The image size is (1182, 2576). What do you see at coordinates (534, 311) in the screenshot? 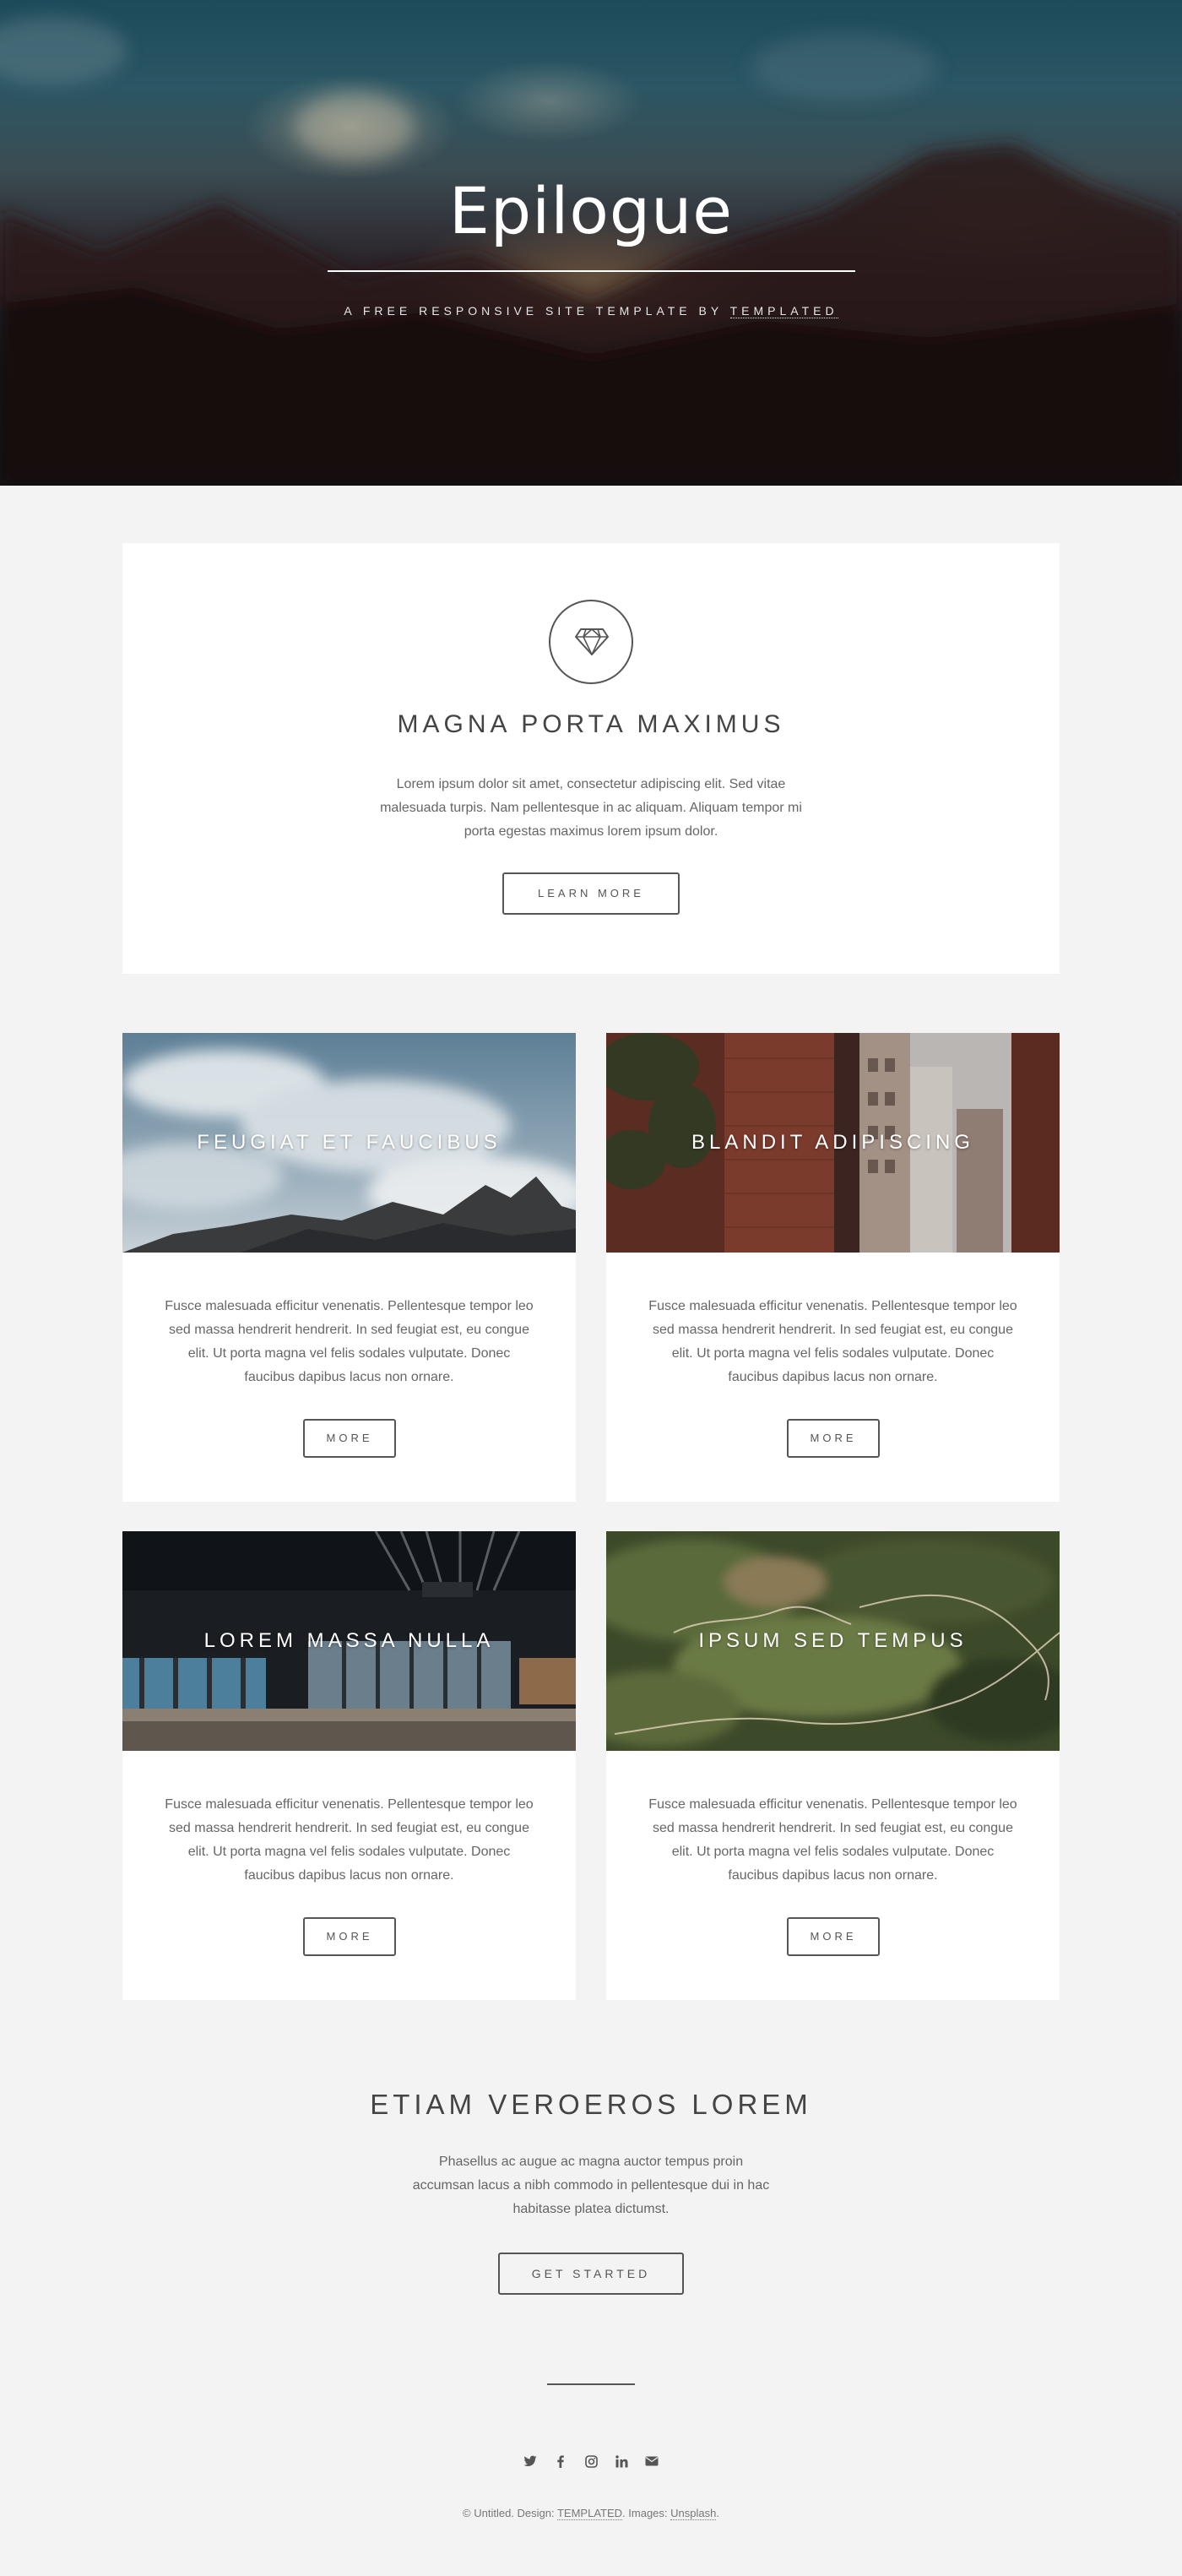
I see `tagline-text: A free responsive site template by` at bounding box center [534, 311].